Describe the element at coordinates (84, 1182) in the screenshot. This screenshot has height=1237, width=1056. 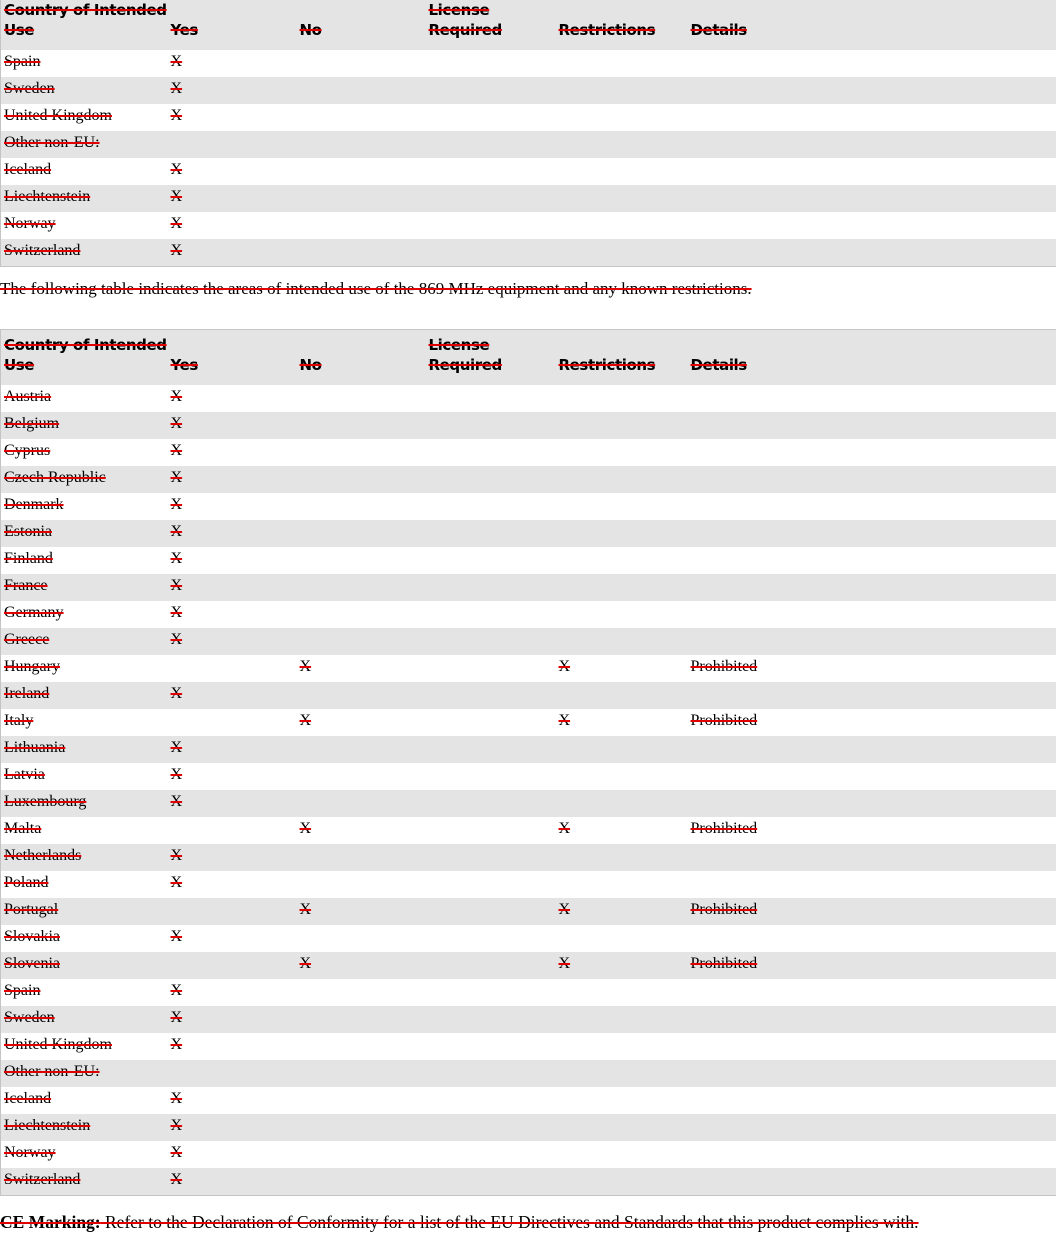
I see `cell-country: Switzerland` at that location.